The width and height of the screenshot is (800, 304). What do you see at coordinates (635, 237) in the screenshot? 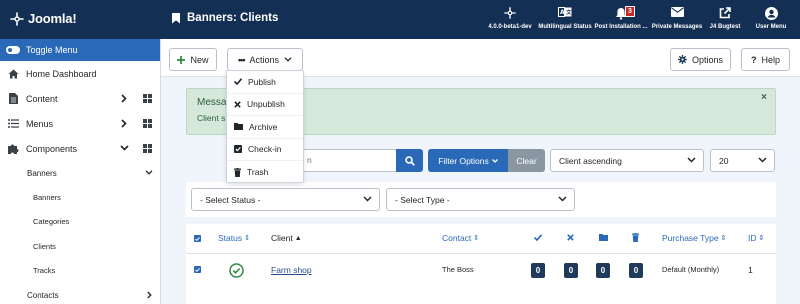
I see `trashed-column-trash-icon` at bounding box center [635, 237].